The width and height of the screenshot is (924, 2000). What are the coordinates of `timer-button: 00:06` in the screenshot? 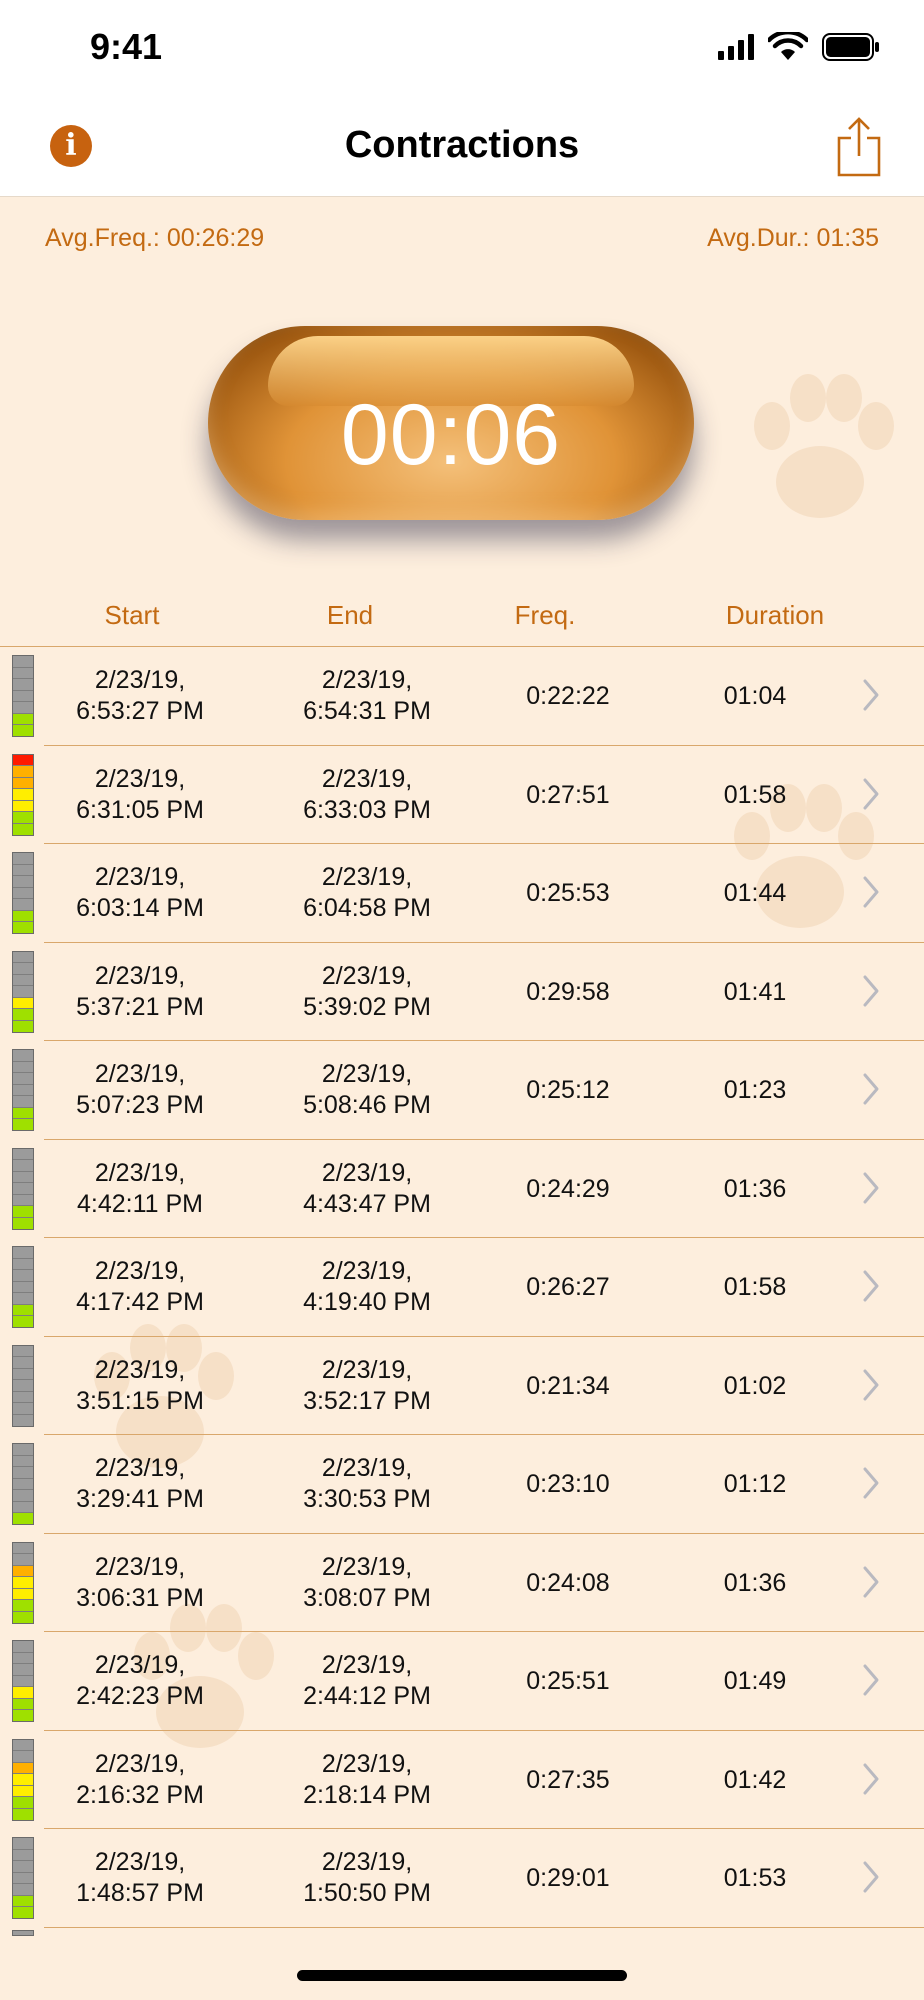 It's located at (451, 423).